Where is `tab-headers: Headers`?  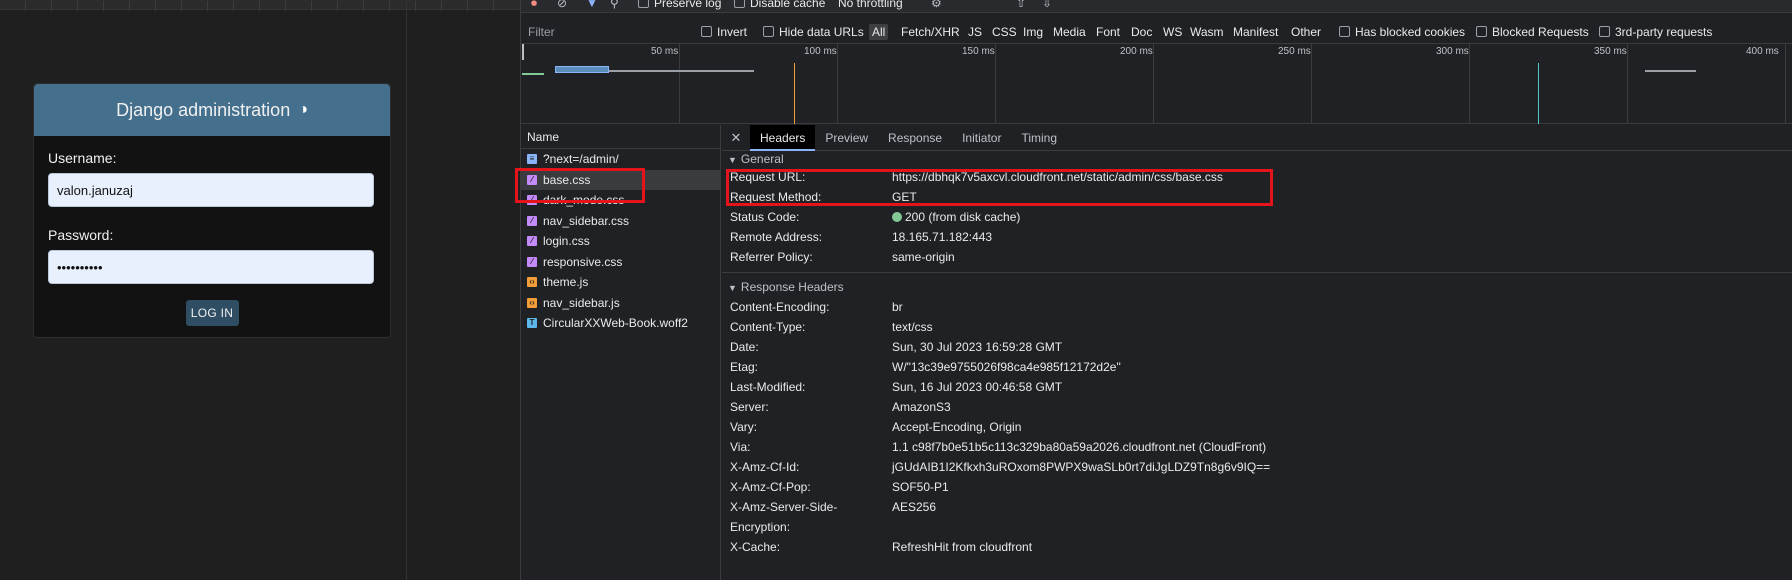 tab-headers: Headers is located at coordinates (783, 137).